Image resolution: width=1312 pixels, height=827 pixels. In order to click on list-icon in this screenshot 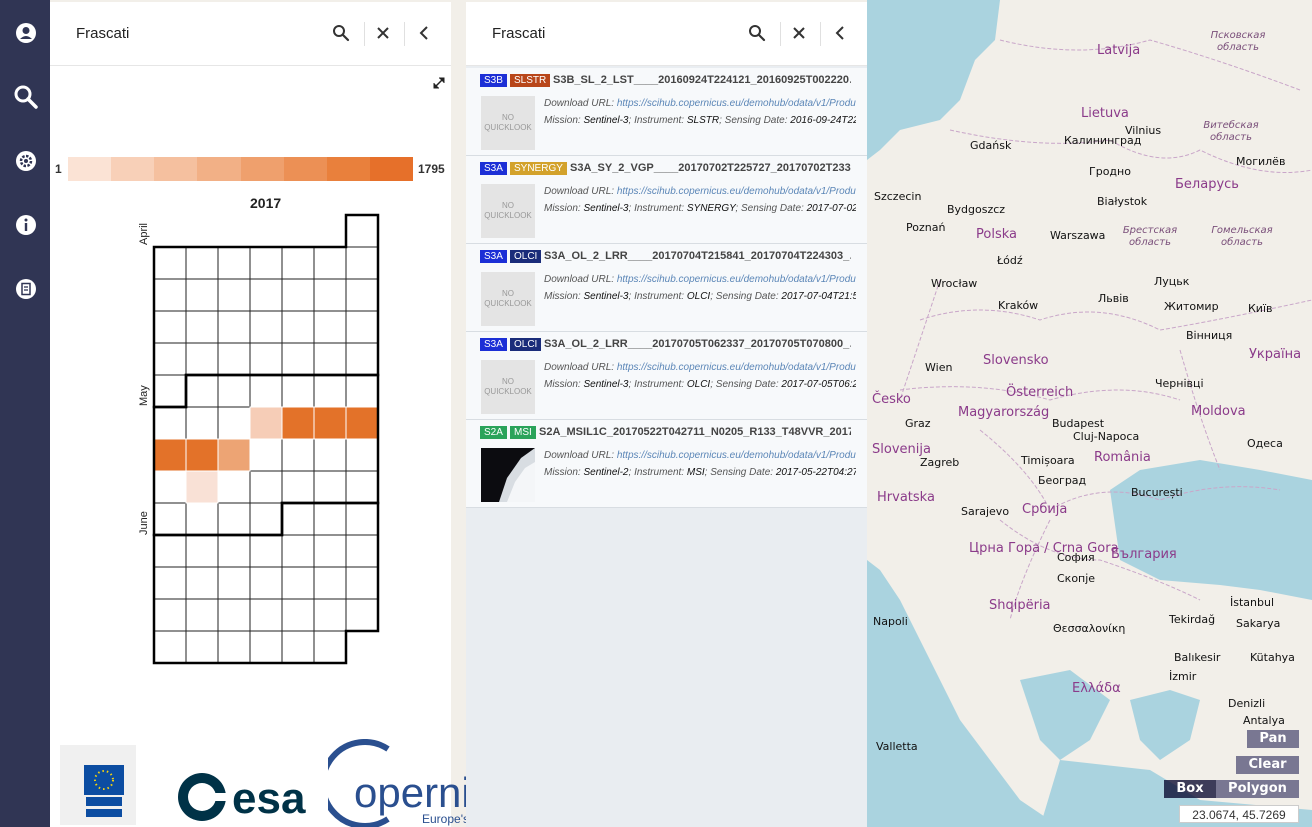, I will do `click(26, 289)`.